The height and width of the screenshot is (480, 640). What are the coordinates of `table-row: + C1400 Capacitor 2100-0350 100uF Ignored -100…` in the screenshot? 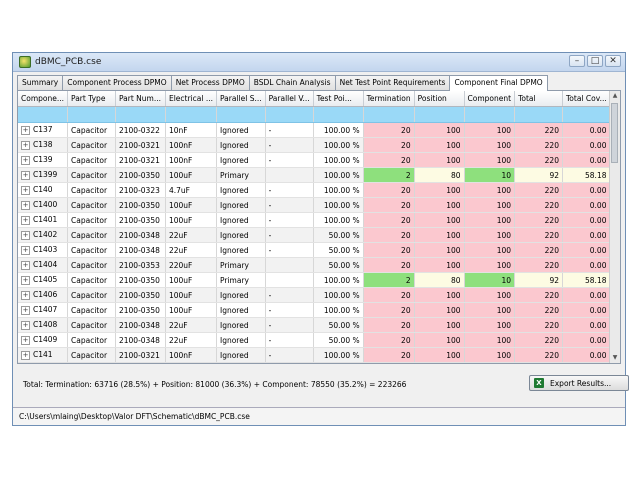 It's located at (319, 205).